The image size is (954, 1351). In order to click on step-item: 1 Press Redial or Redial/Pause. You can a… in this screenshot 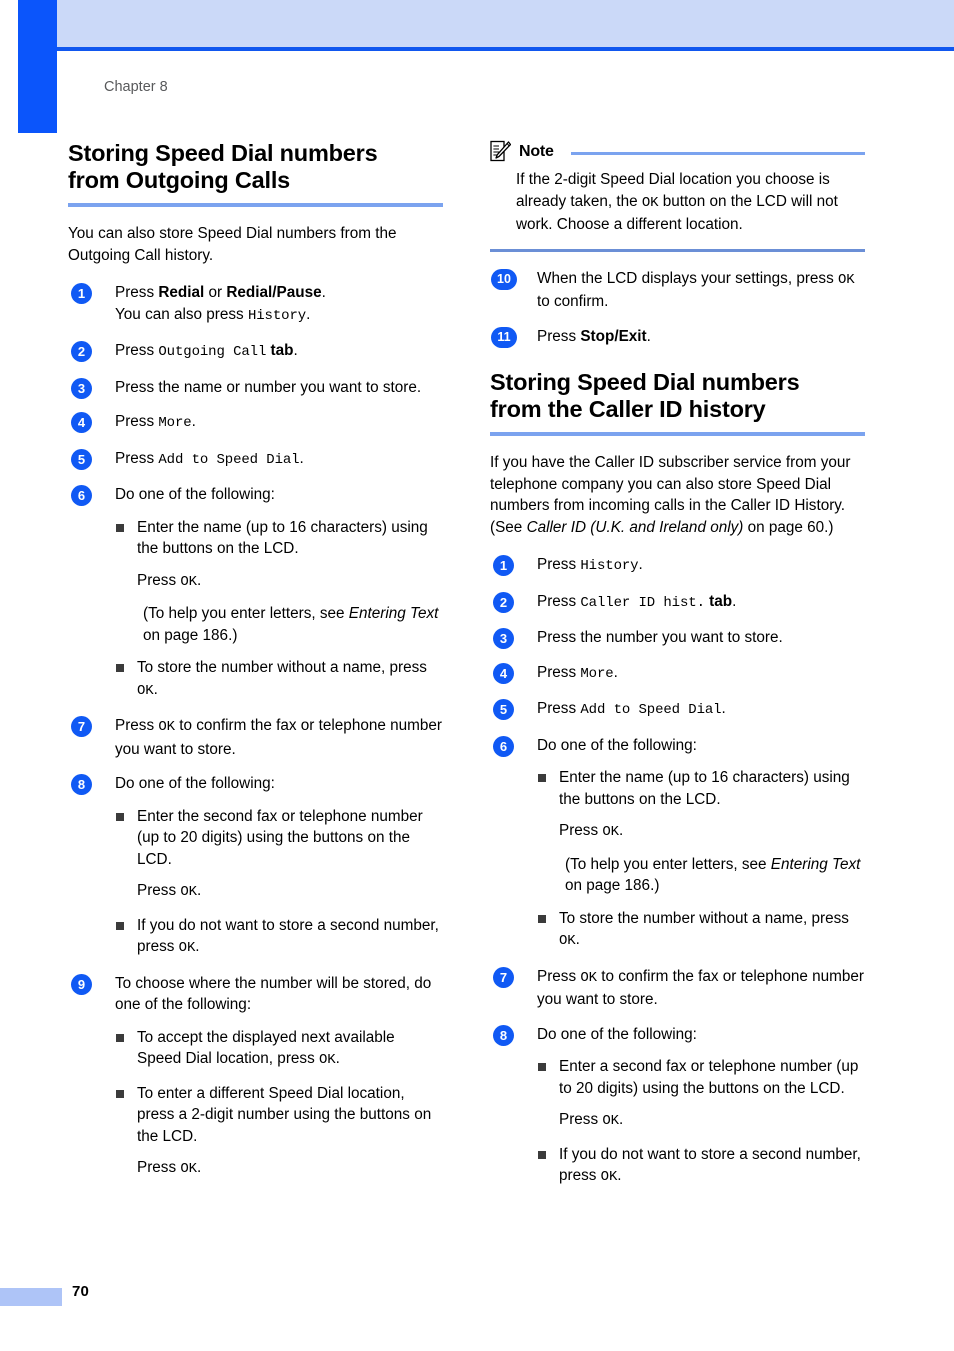, I will do `click(255, 304)`.